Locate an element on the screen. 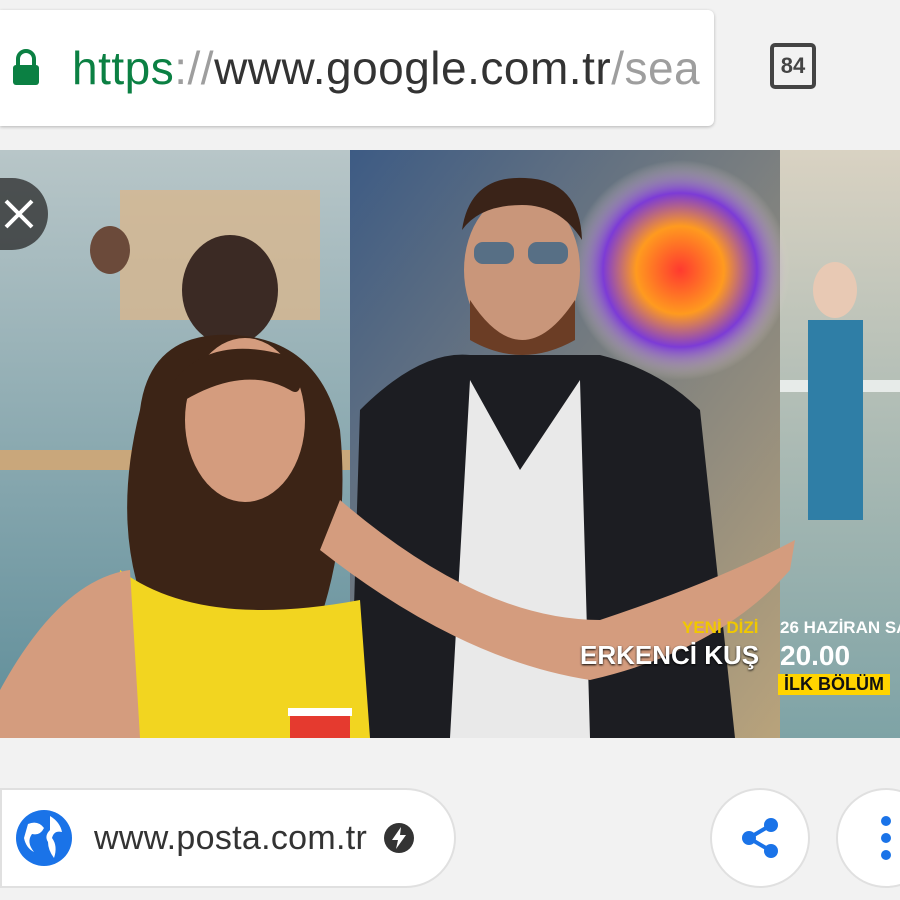 The image size is (900, 900). tab-switcher-button: 84 is located at coordinates (793, 66).